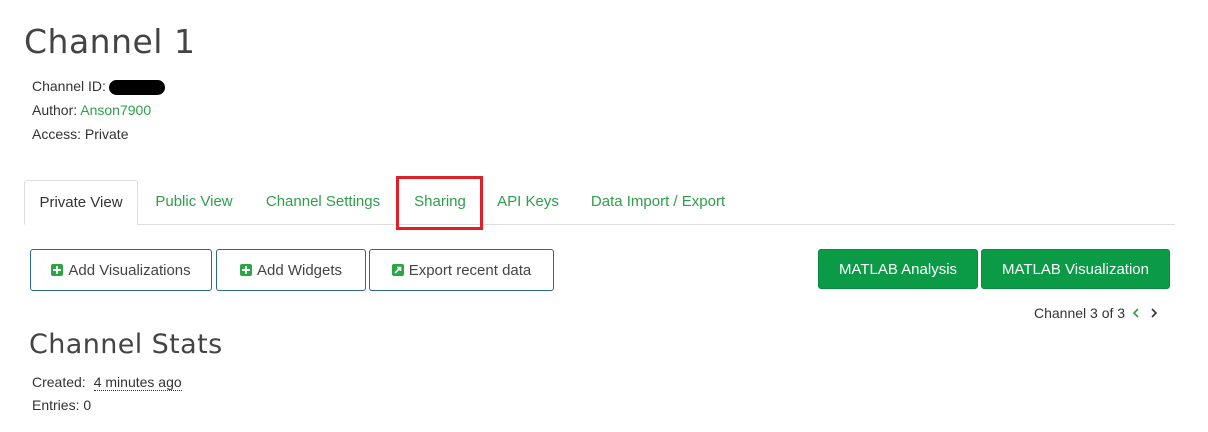  I want to click on author-label: Author:, so click(55, 110).